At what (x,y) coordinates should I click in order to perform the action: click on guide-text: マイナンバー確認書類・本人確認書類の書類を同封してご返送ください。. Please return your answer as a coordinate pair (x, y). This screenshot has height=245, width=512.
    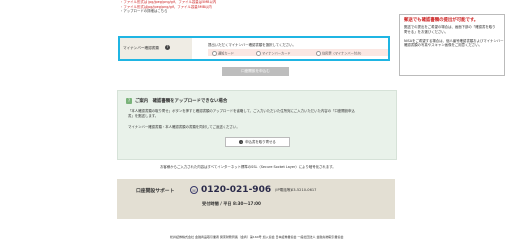
    Looking at the image, I should click on (184, 127).